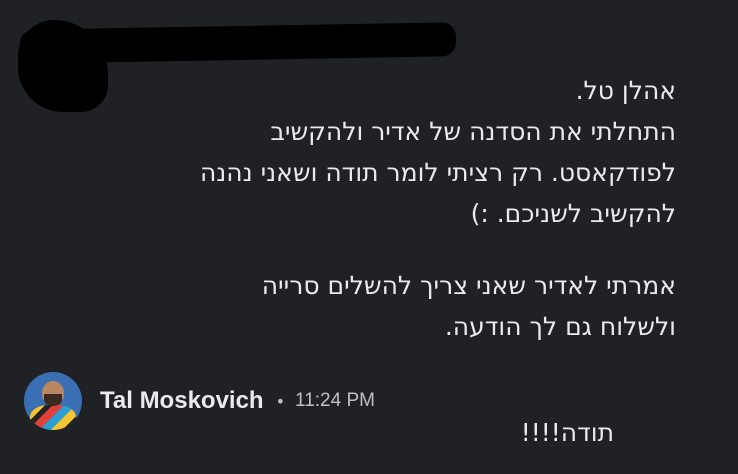 This screenshot has width=738, height=474. I want to click on author-name: Tal Moskovich, so click(182, 401).